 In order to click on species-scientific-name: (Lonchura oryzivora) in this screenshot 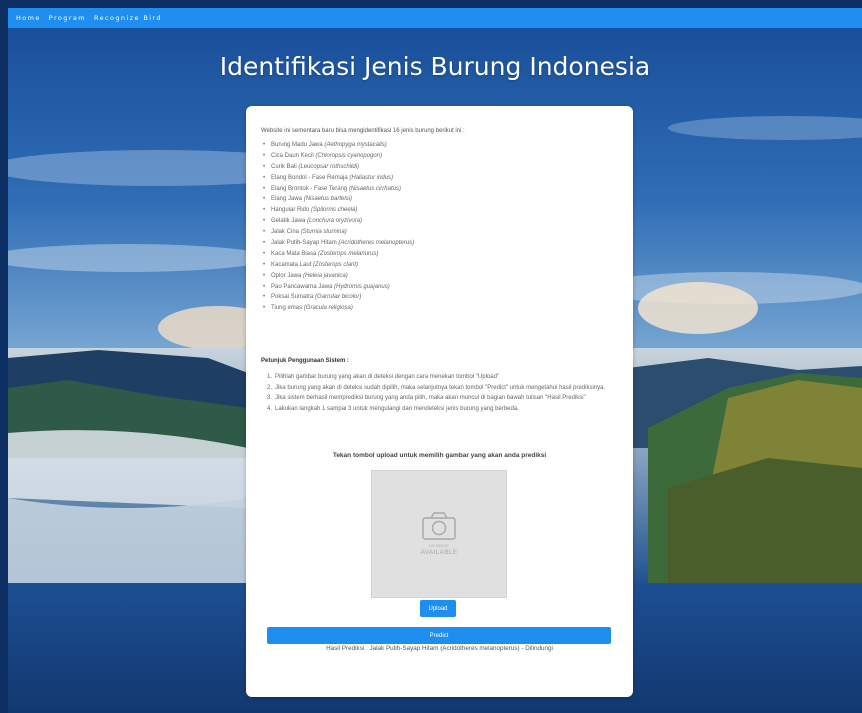, I will do `click(335, 221)`.